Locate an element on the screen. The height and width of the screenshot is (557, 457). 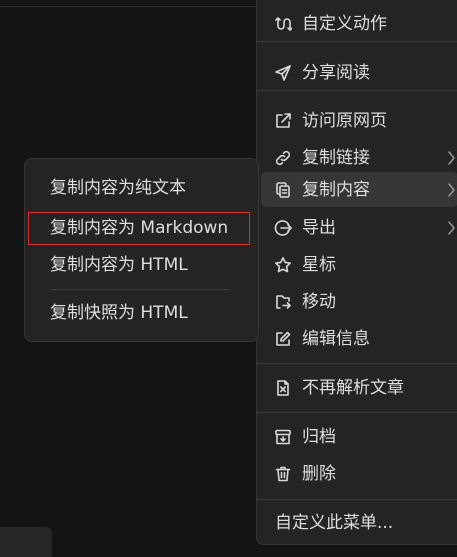
menu-item-label: 不再解析文章 is located at coordinates (353, 388).